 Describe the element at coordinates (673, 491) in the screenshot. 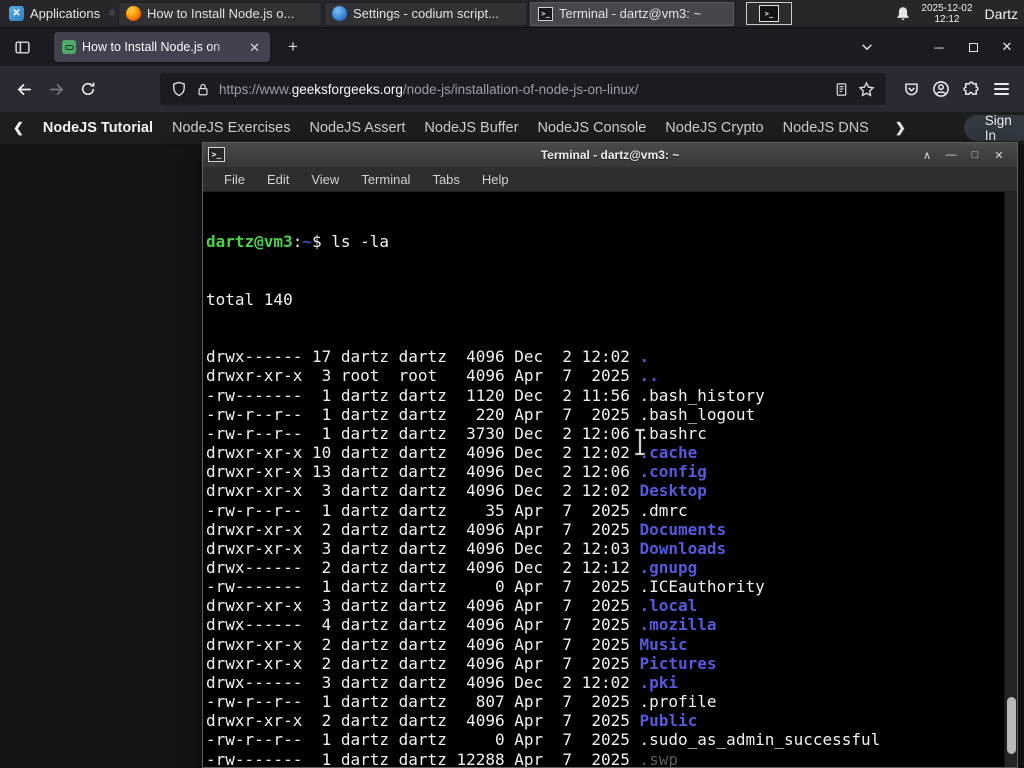

I see `file-name: Desktop` at that location.